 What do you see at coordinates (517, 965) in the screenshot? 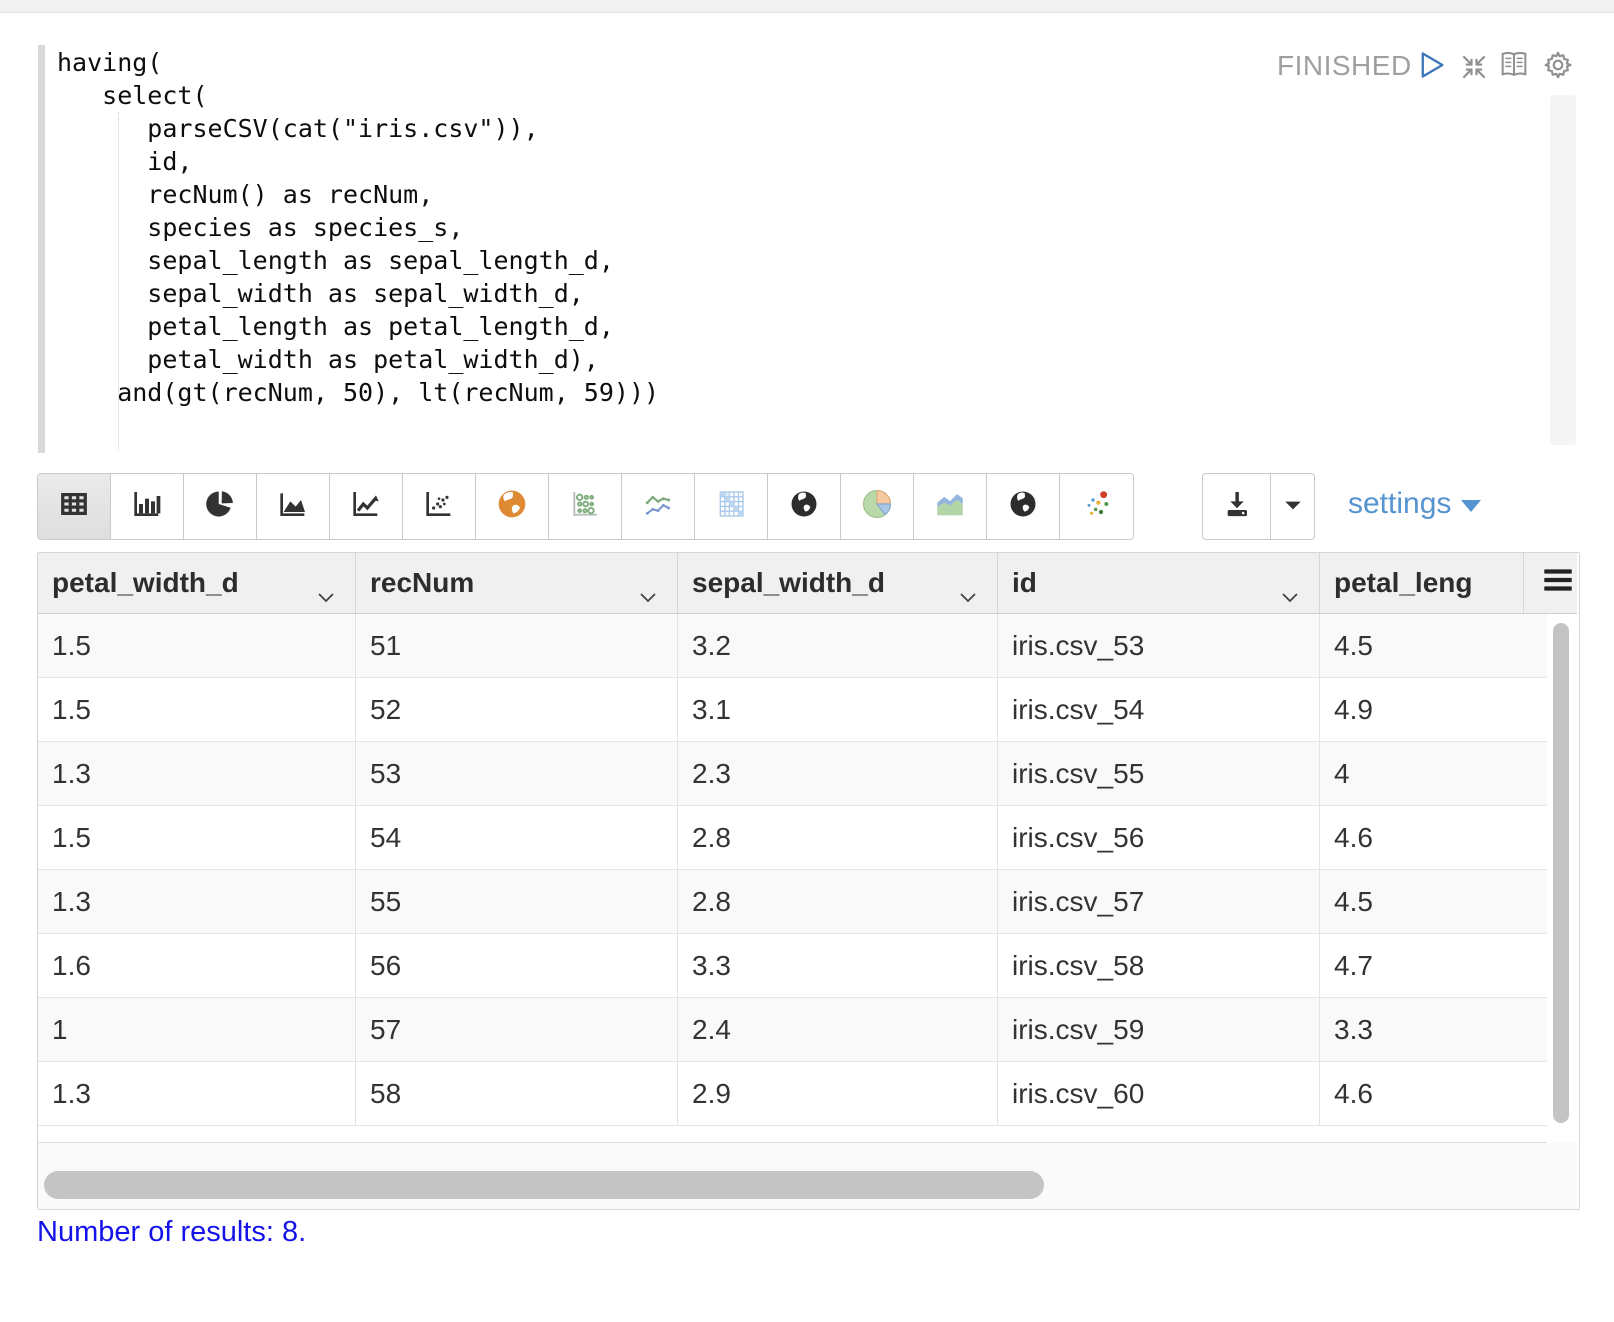
I see `cell-recnum: 56` at bounding box center [517, 965].